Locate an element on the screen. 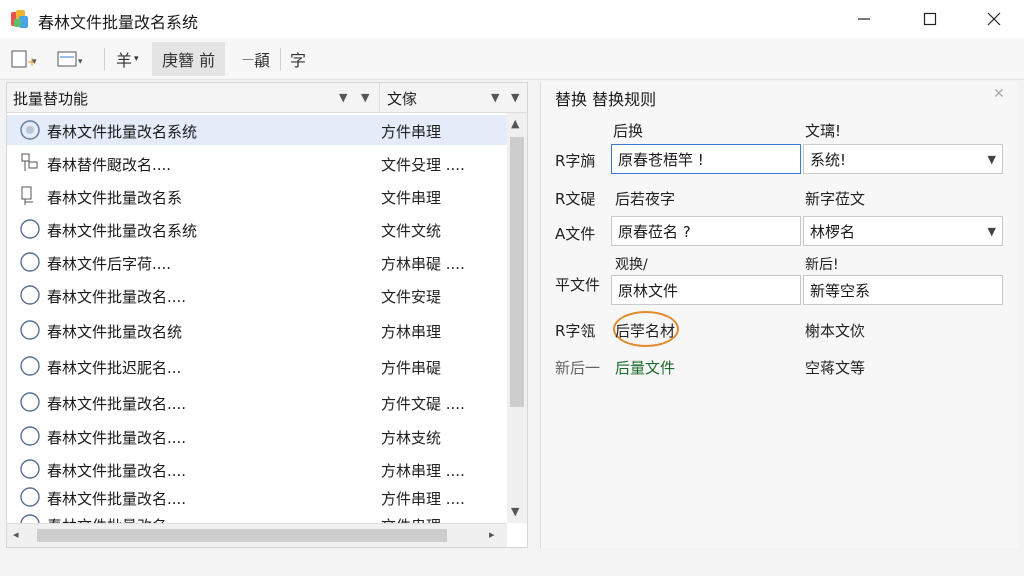 The width and height of the screenshot is (1024, 576). rule-text: 后若夜字 is located at coordinates (645, 199).